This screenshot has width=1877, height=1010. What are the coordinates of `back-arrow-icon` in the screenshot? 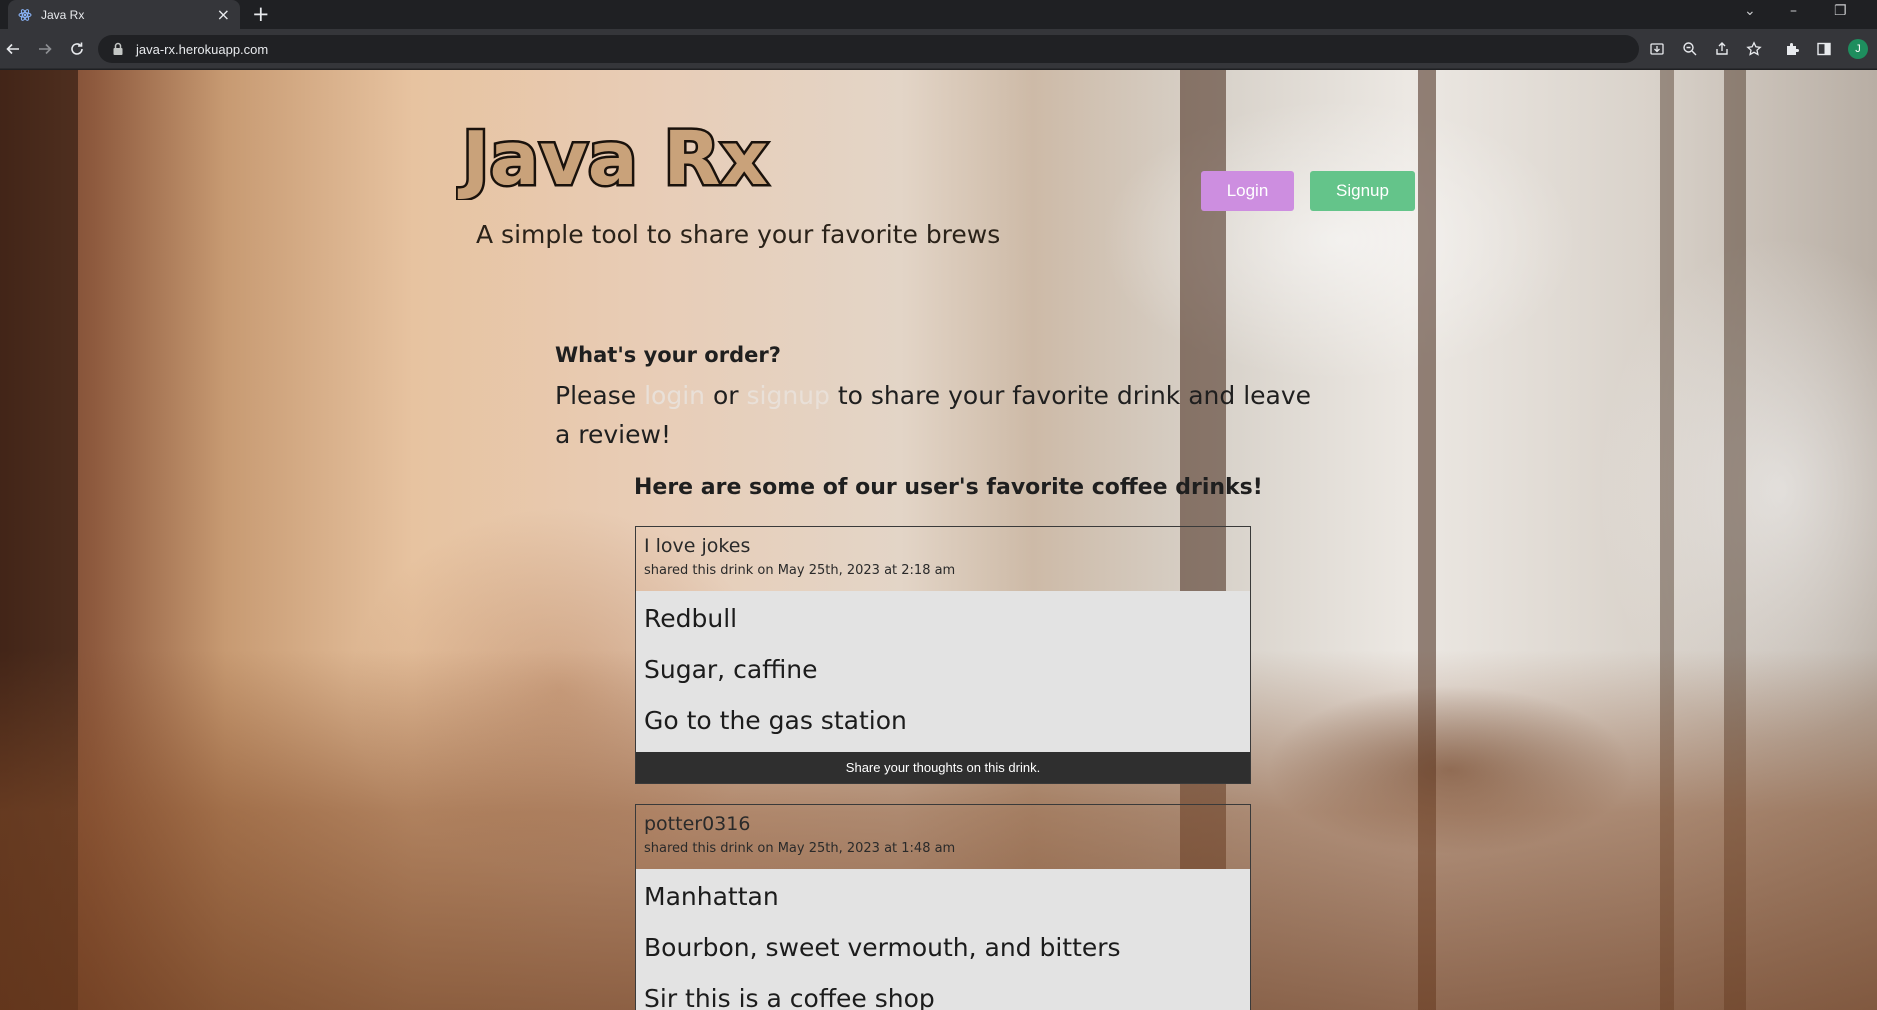 It's located at (13, 49).